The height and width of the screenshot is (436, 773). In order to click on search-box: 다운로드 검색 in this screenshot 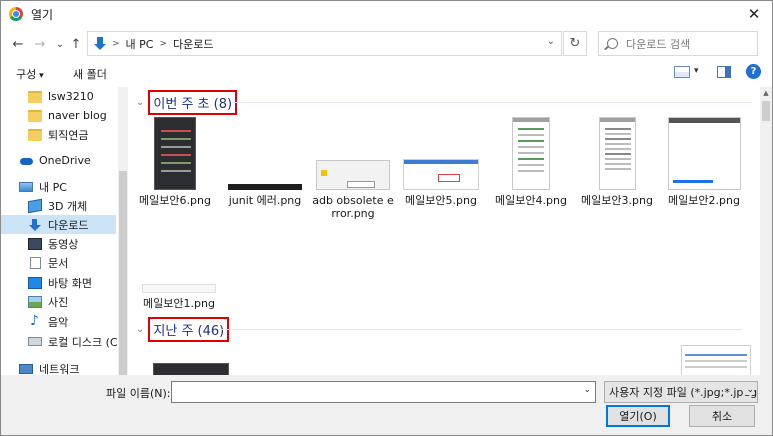, I will do `click(678, 43)`.